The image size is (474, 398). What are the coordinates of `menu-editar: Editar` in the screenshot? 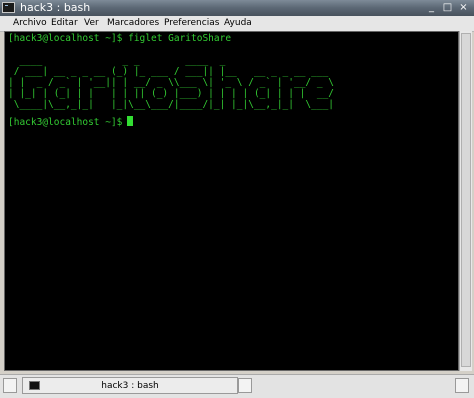 It's located at (64, 23).